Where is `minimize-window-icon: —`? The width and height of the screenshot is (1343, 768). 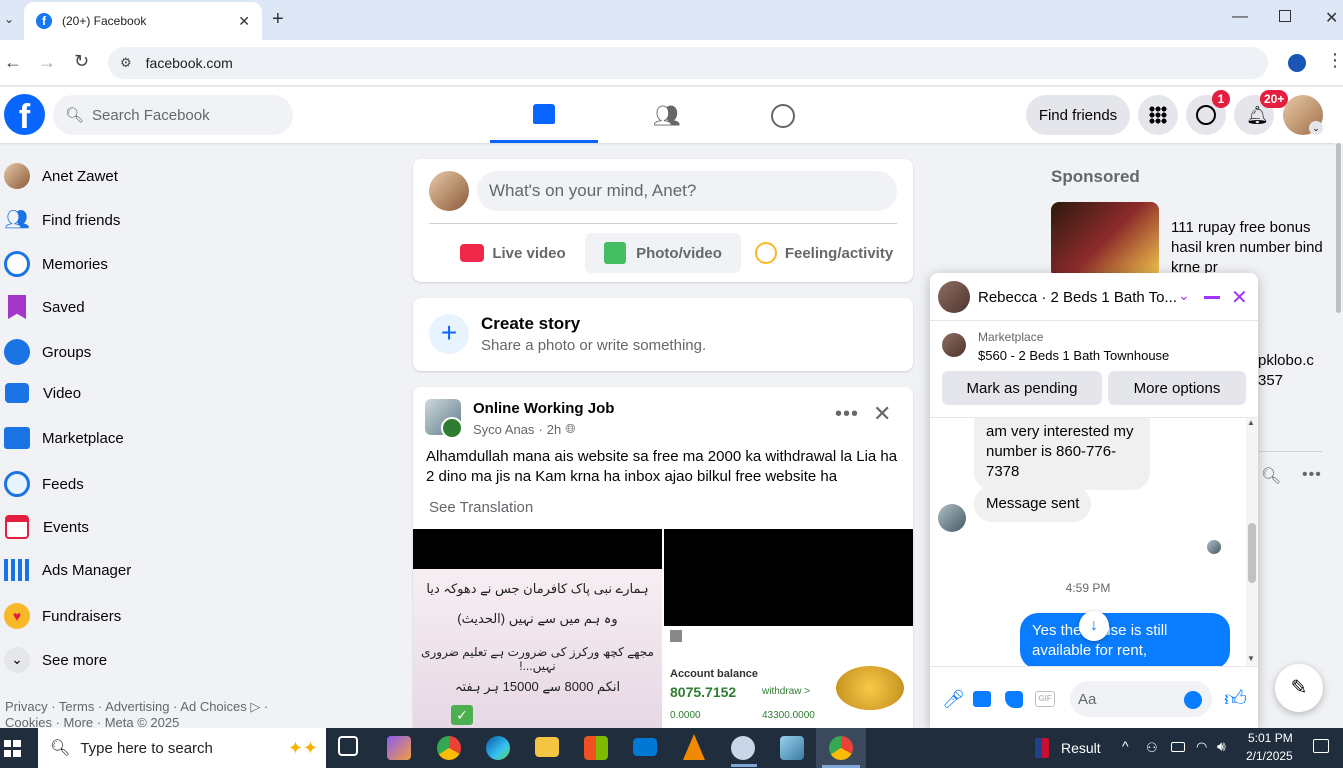
minimize-window-icon: — is located at coordinates (1240, 17).